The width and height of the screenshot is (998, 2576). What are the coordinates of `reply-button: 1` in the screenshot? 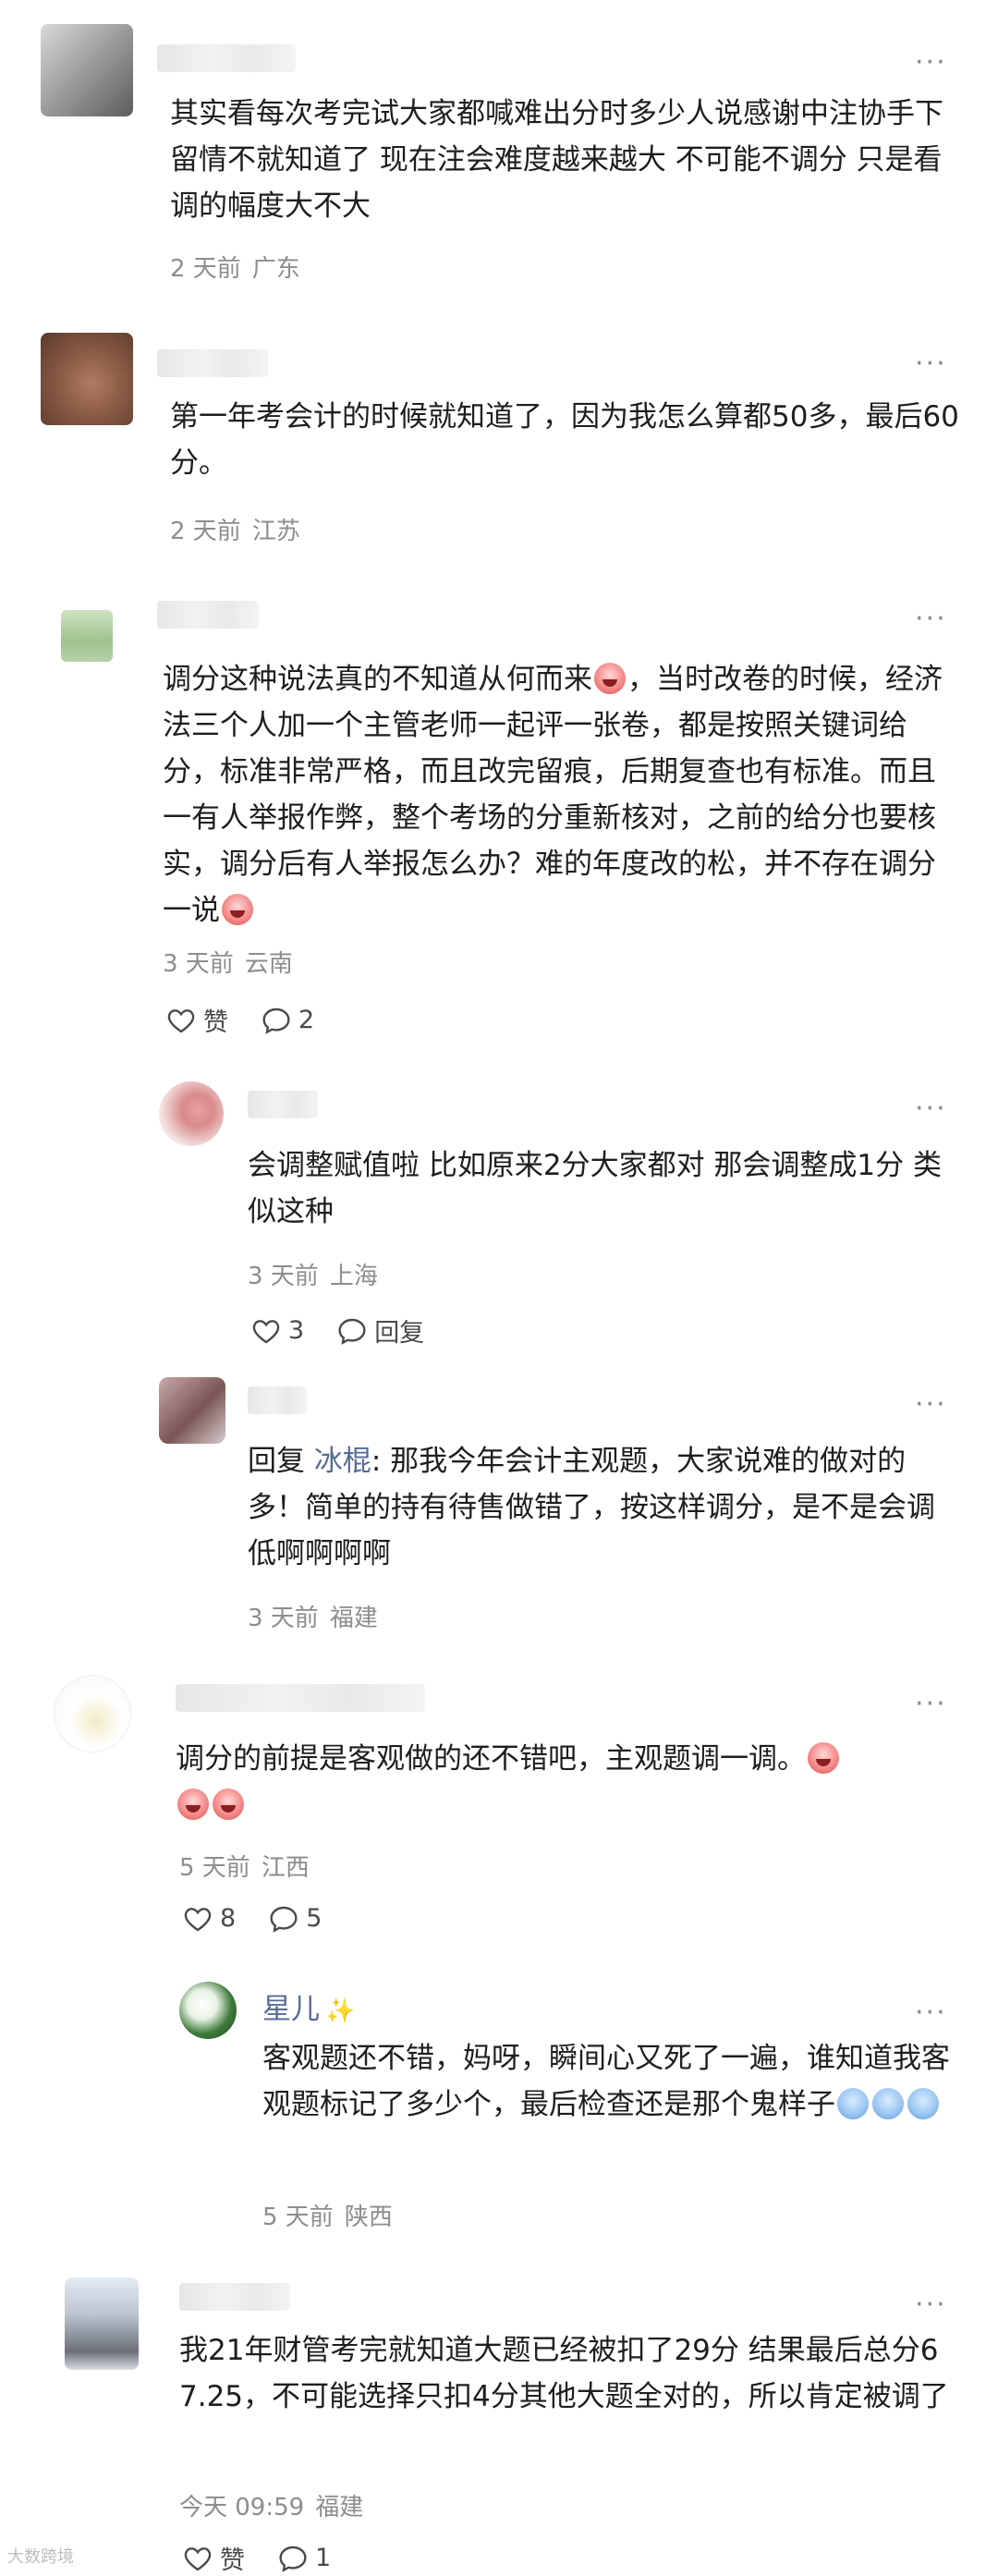 It's located at (304, 2558).